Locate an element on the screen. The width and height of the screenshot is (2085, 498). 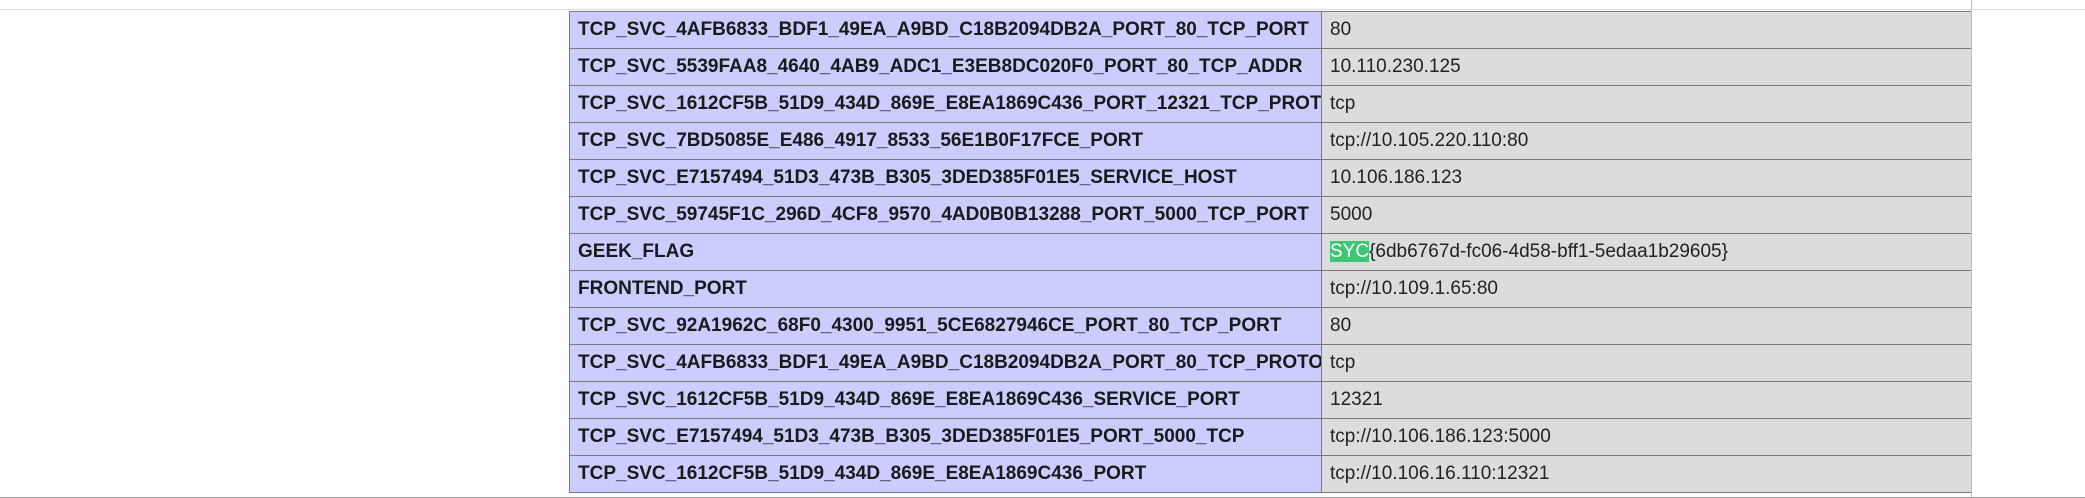
page-top-edge is located at coordinates (1042, 5).